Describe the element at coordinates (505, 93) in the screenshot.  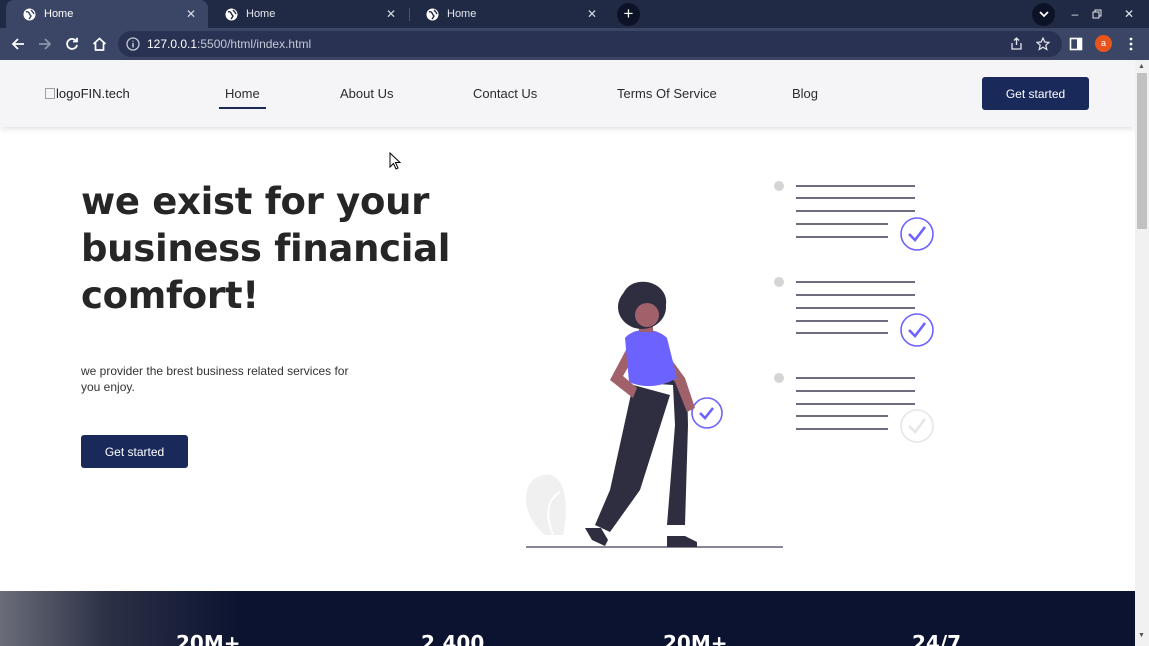
I see `nav-link-contact-us: Contact Us` at that location.